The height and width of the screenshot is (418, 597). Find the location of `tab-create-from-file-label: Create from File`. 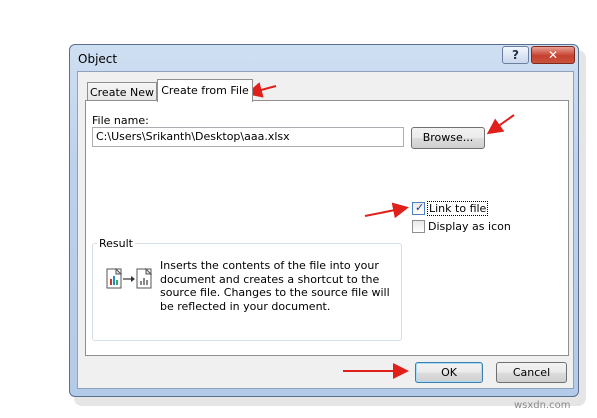

tab-create-from-file-label: Create from File is located at coordinates (205, 90).